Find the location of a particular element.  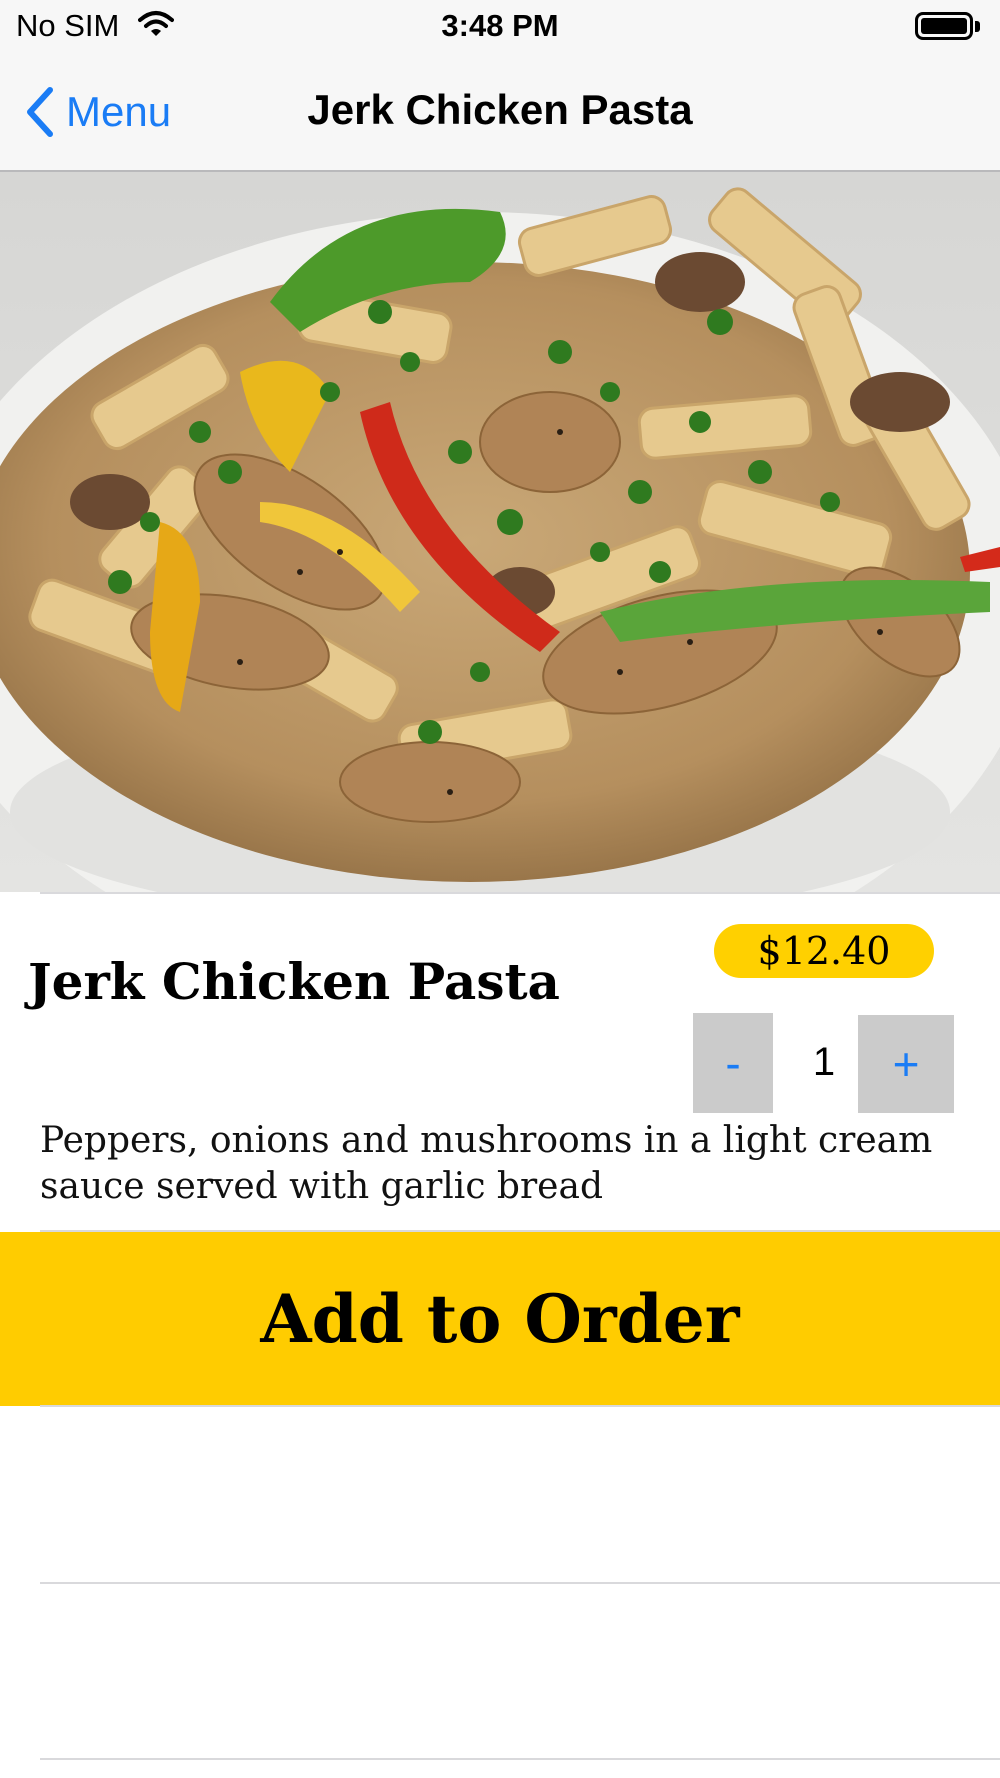

decrease-quantity-button: - is located at coordinates (733, 1063).